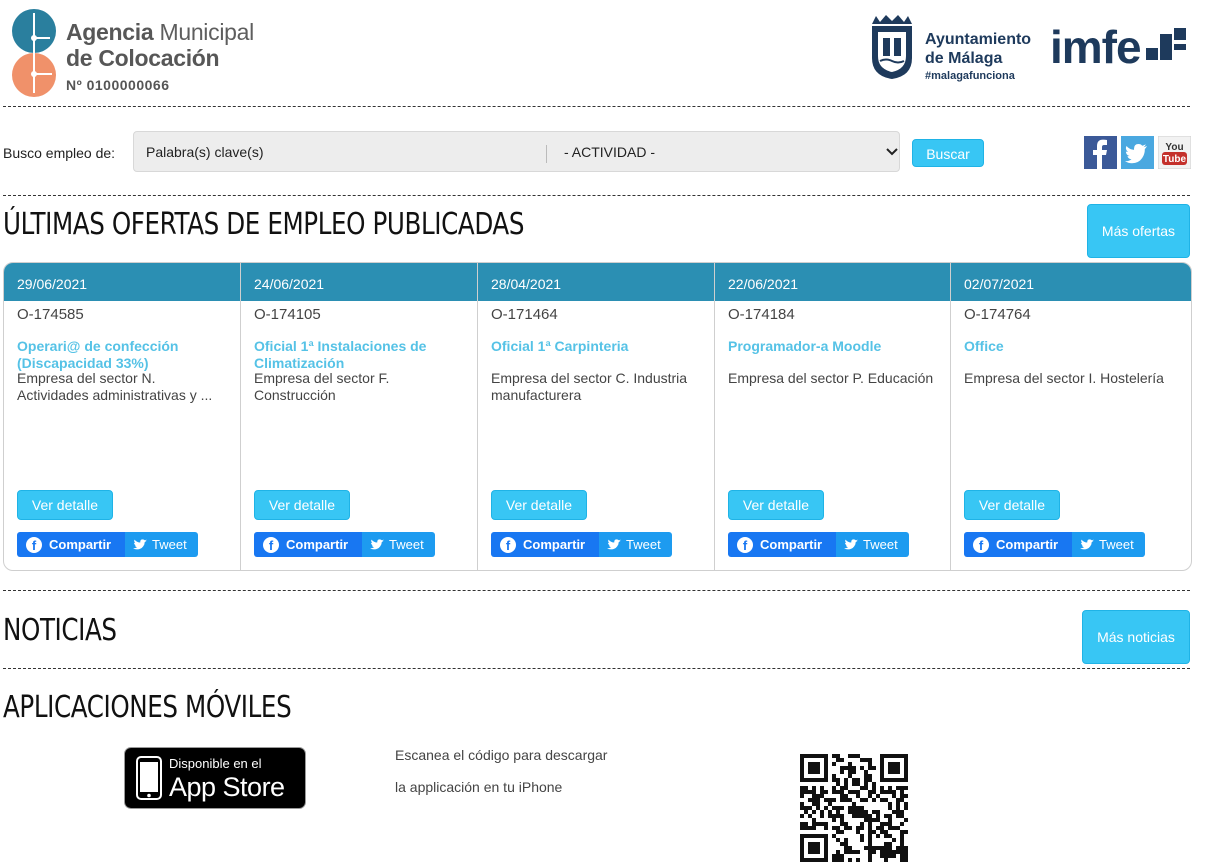 The width and height of the screenshot is (1215, 867). I want to click on imfe-logo-text: imfe, so click(1096, 47).